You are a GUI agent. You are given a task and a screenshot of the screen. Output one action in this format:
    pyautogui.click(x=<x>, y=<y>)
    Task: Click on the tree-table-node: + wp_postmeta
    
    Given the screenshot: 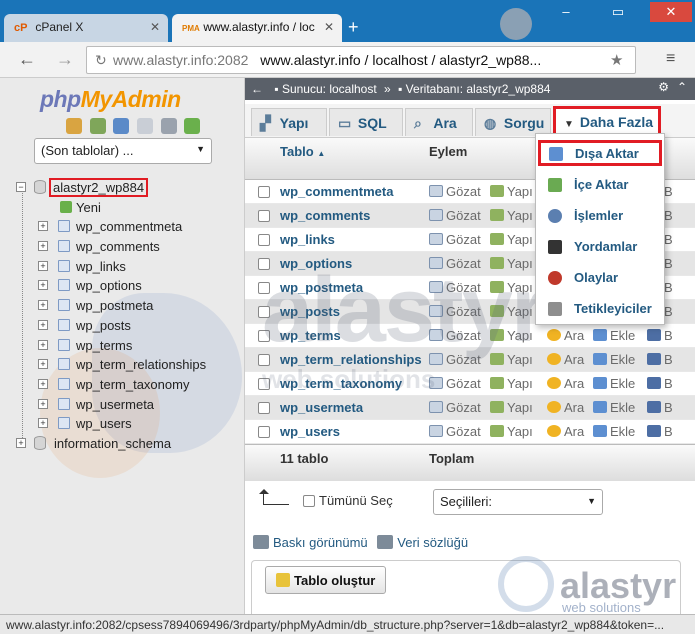 What is the action you would take?
    pyautogui.click(x=126, y=306)
    